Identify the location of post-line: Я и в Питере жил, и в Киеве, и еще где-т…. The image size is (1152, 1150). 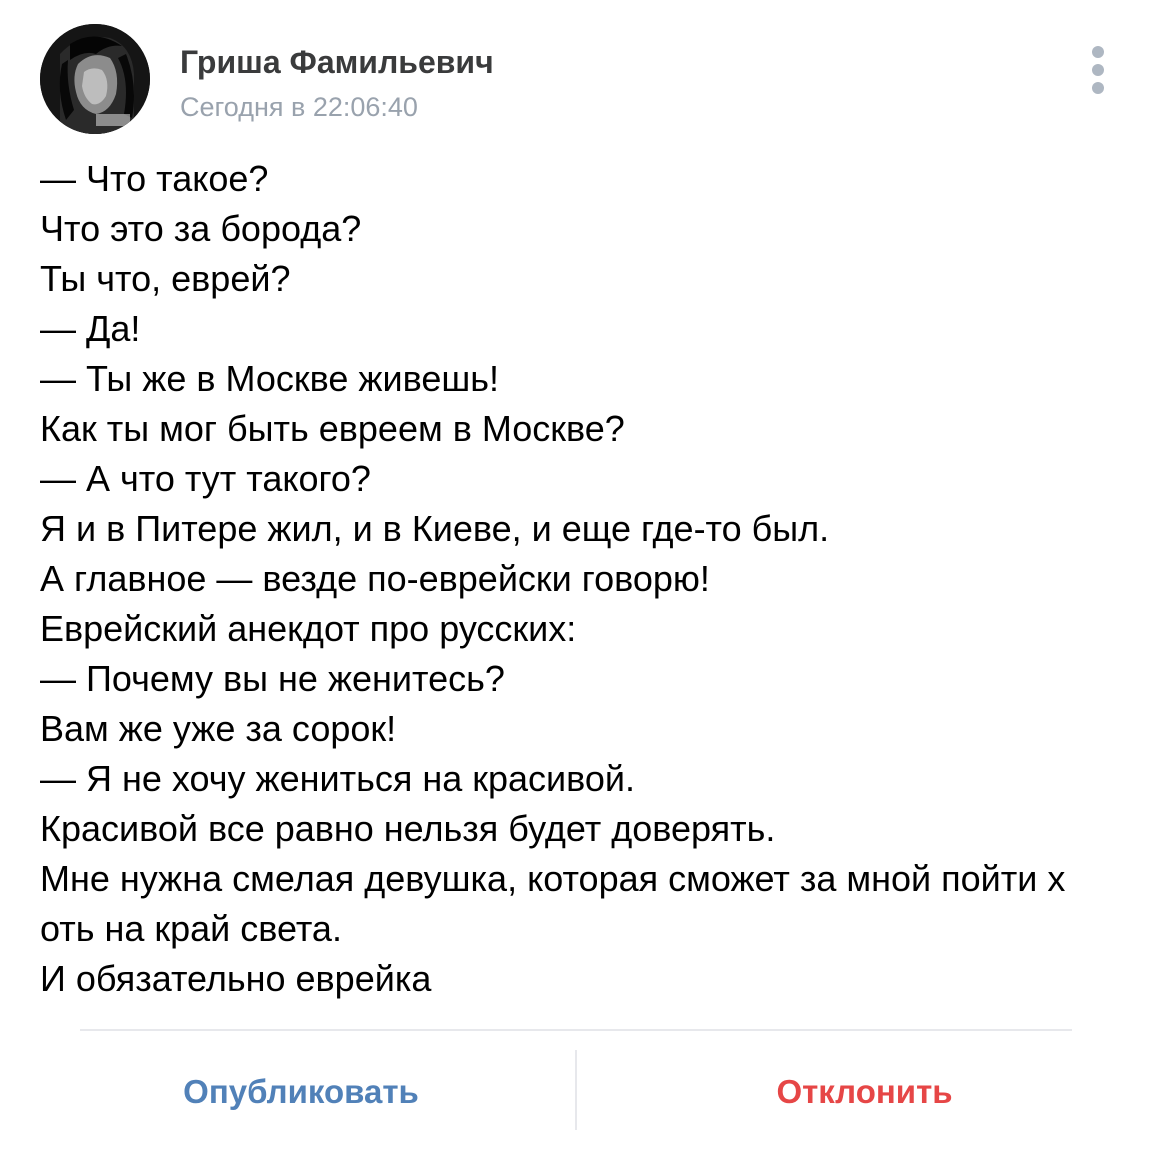
(435, 528).